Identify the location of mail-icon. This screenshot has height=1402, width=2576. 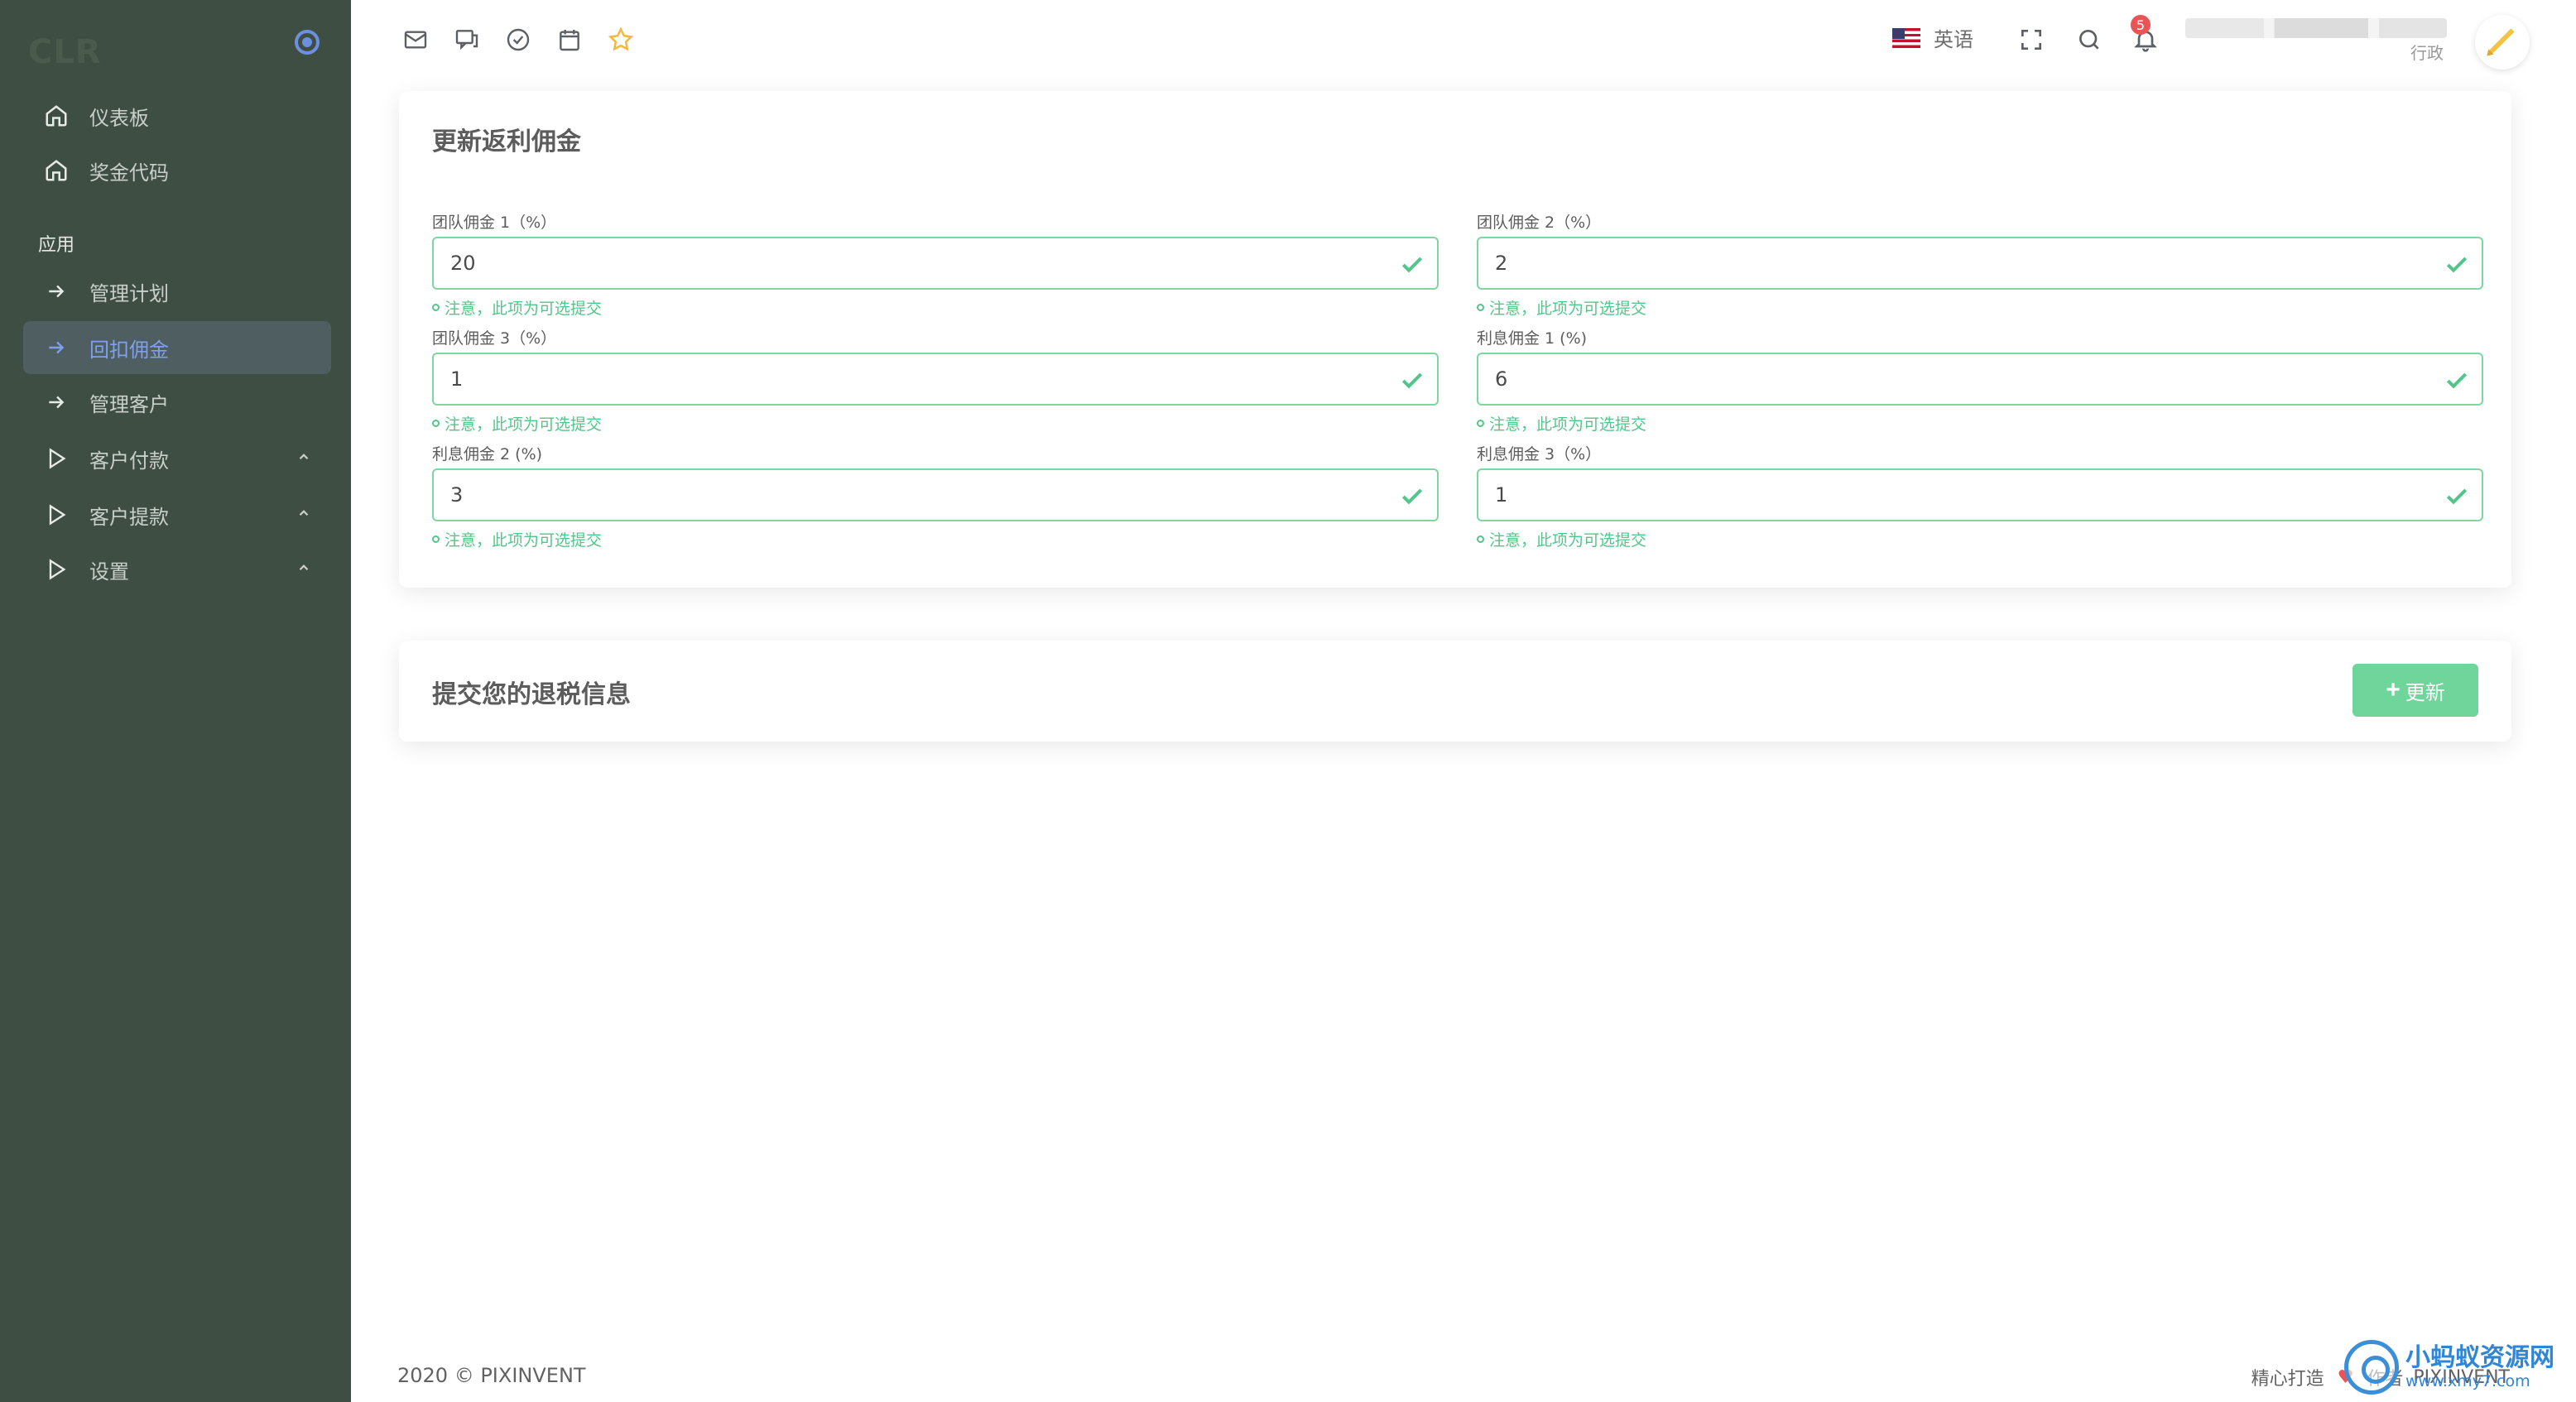
(415, 39).